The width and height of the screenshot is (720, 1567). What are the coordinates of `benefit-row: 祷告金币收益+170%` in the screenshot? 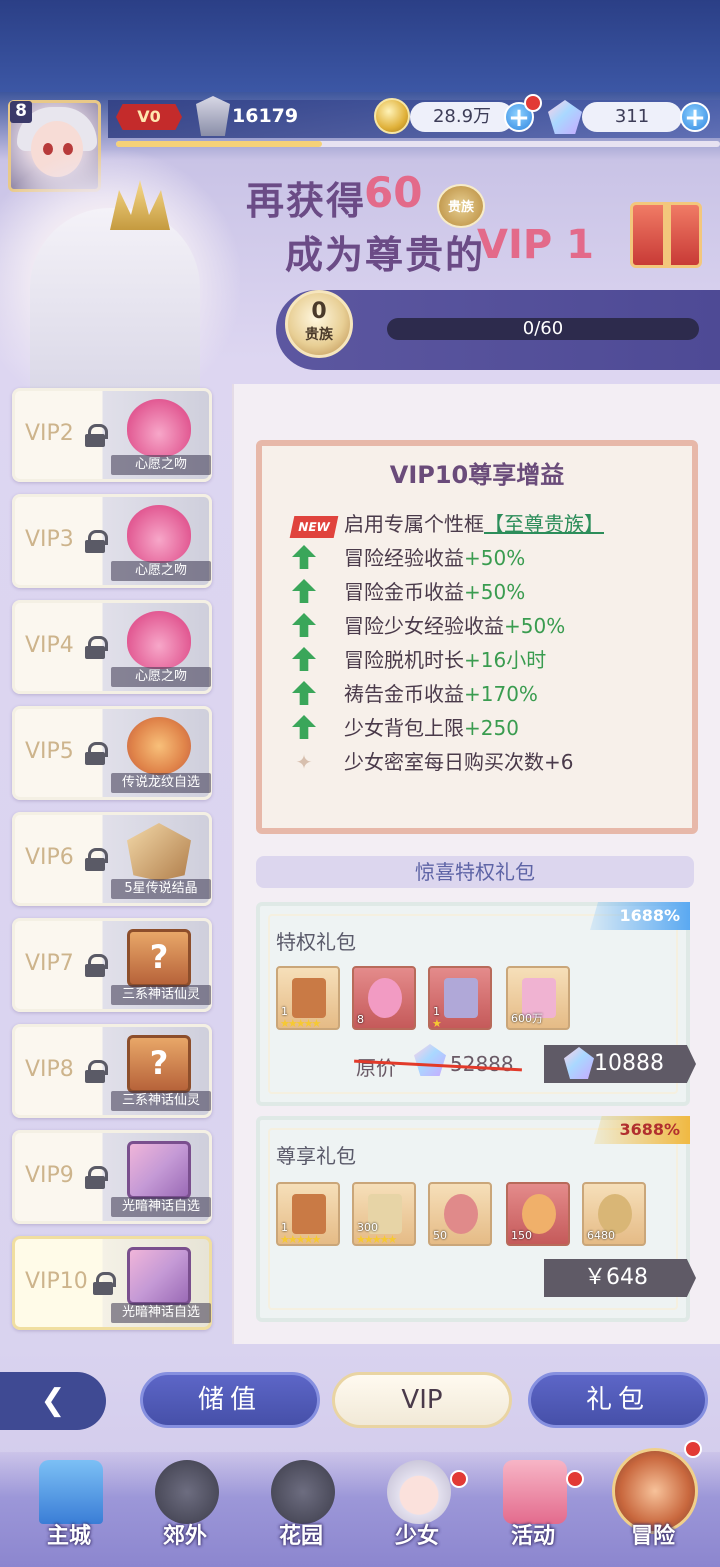 It's located at (415, 693).